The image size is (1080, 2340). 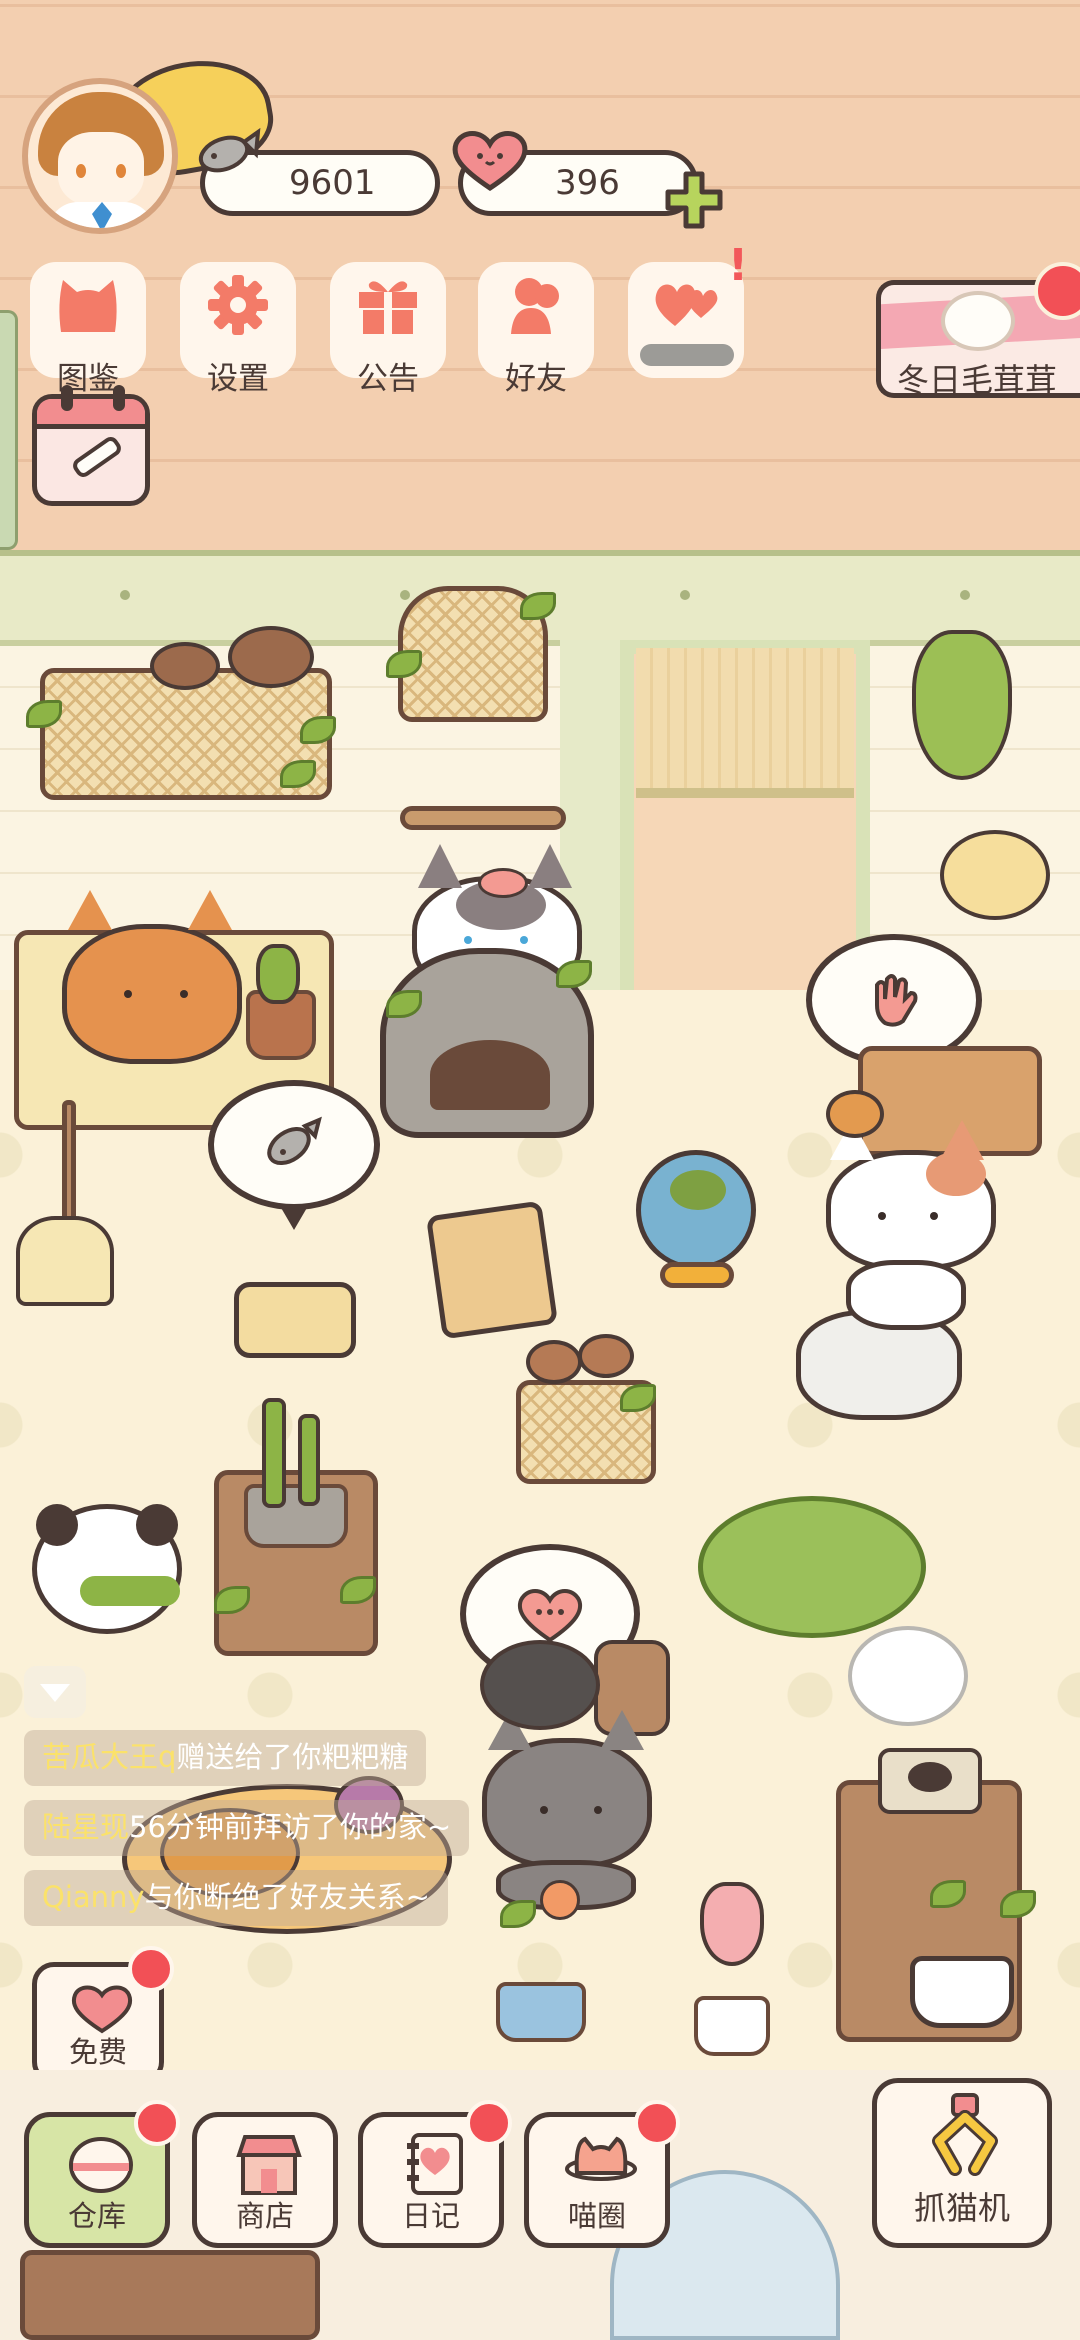 I want to click on gift-icon, so click(x=388, y=307).